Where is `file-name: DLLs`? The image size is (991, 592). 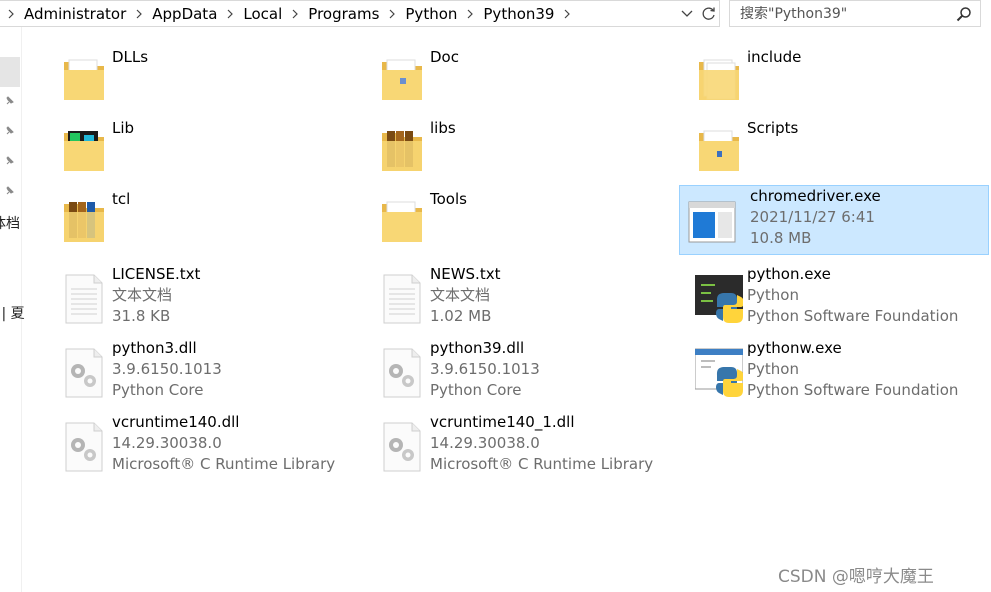
file-name: DLLs is located at coordinates (130, 57).